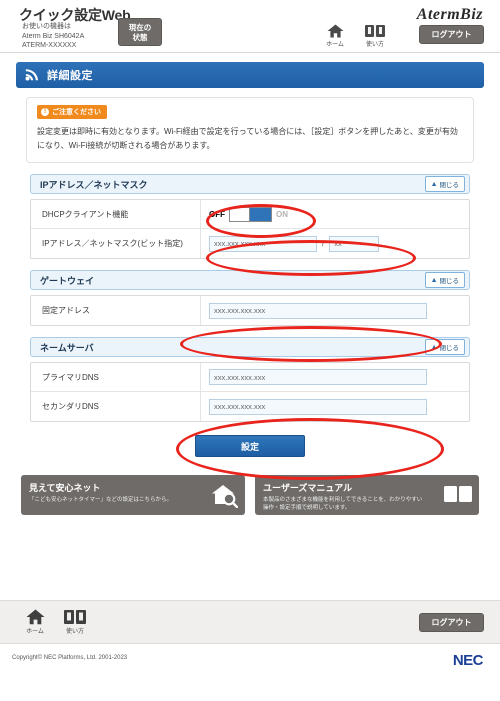 The height and width of the screenshot is (701, 500). Describe the element at coordinates (451, 622) in the screenshot. I see `footer-logout-button: ログアウト` at that location.